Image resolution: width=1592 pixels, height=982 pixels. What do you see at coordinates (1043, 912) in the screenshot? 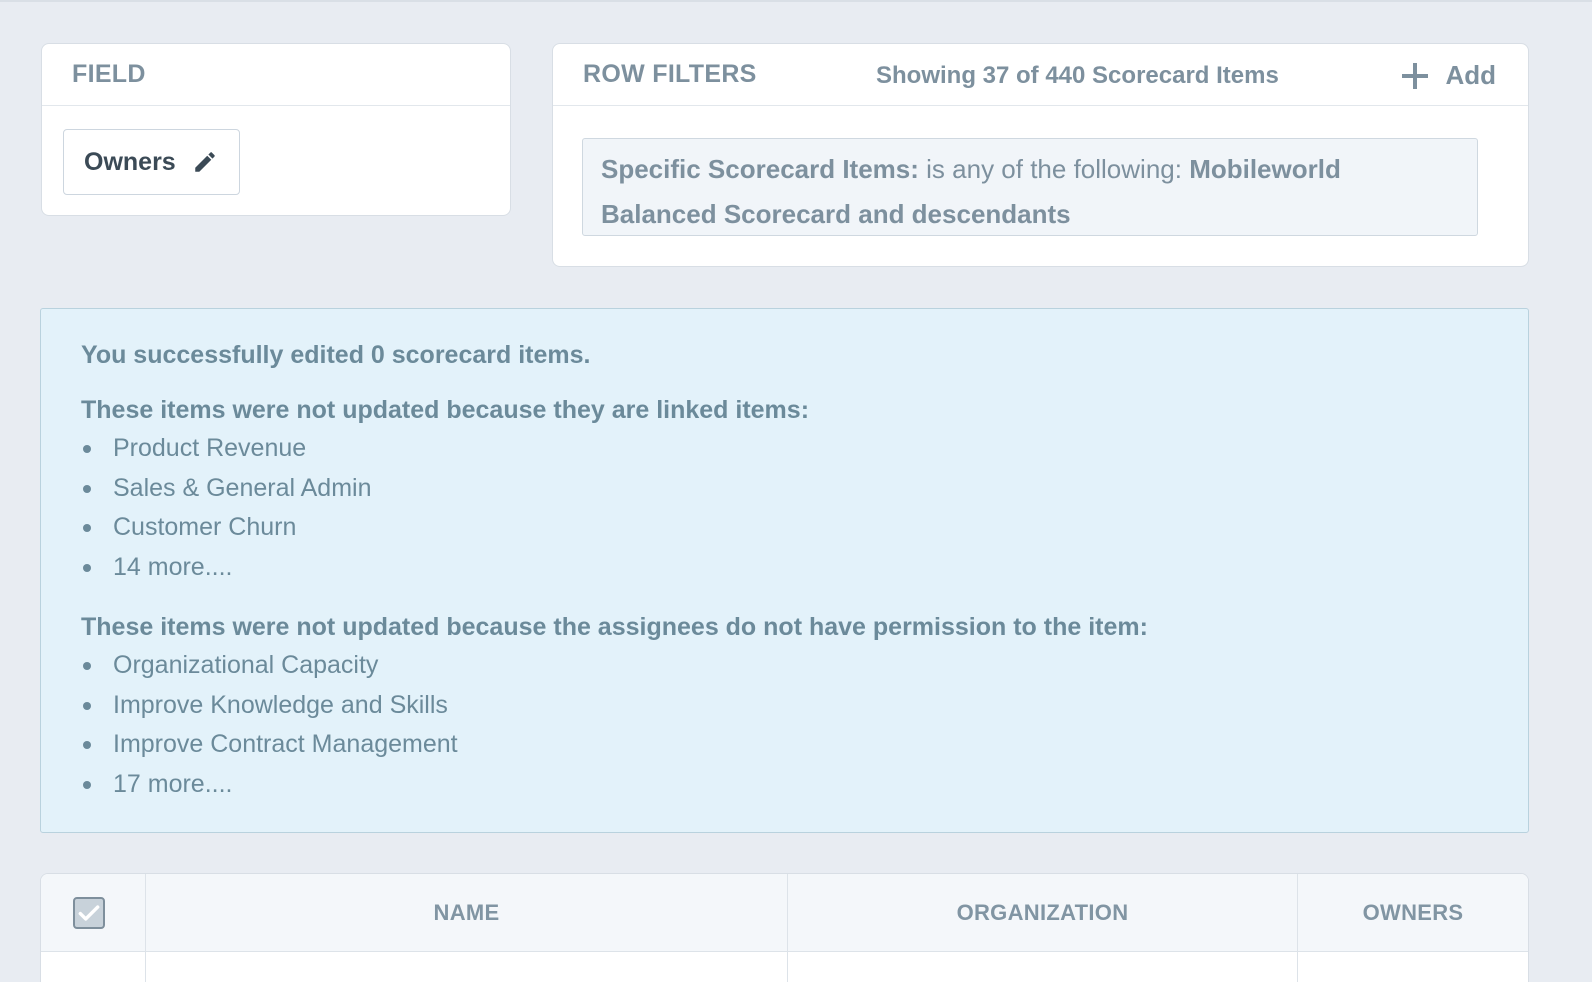
I see `column-header-organization: ORGANIZATION` at bounding box center [1043, 912].